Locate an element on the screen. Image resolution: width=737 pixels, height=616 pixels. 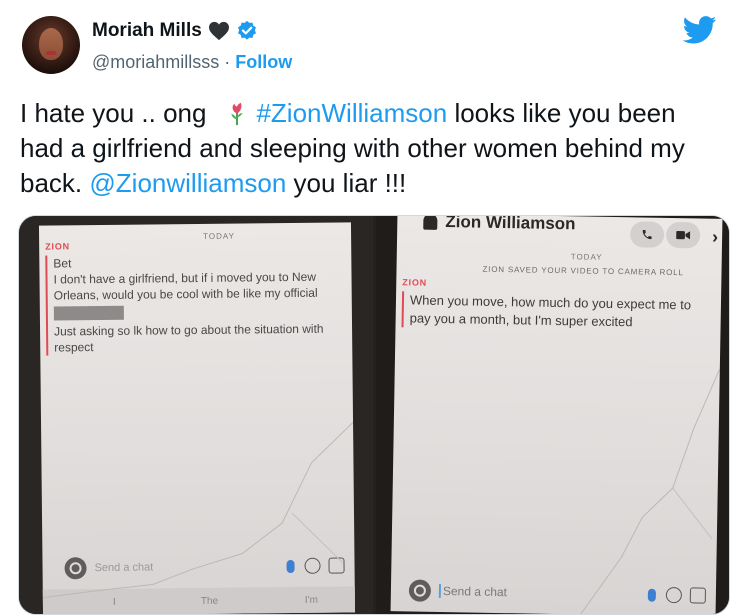
black-heart-icon is located at coordinates (218, 31).